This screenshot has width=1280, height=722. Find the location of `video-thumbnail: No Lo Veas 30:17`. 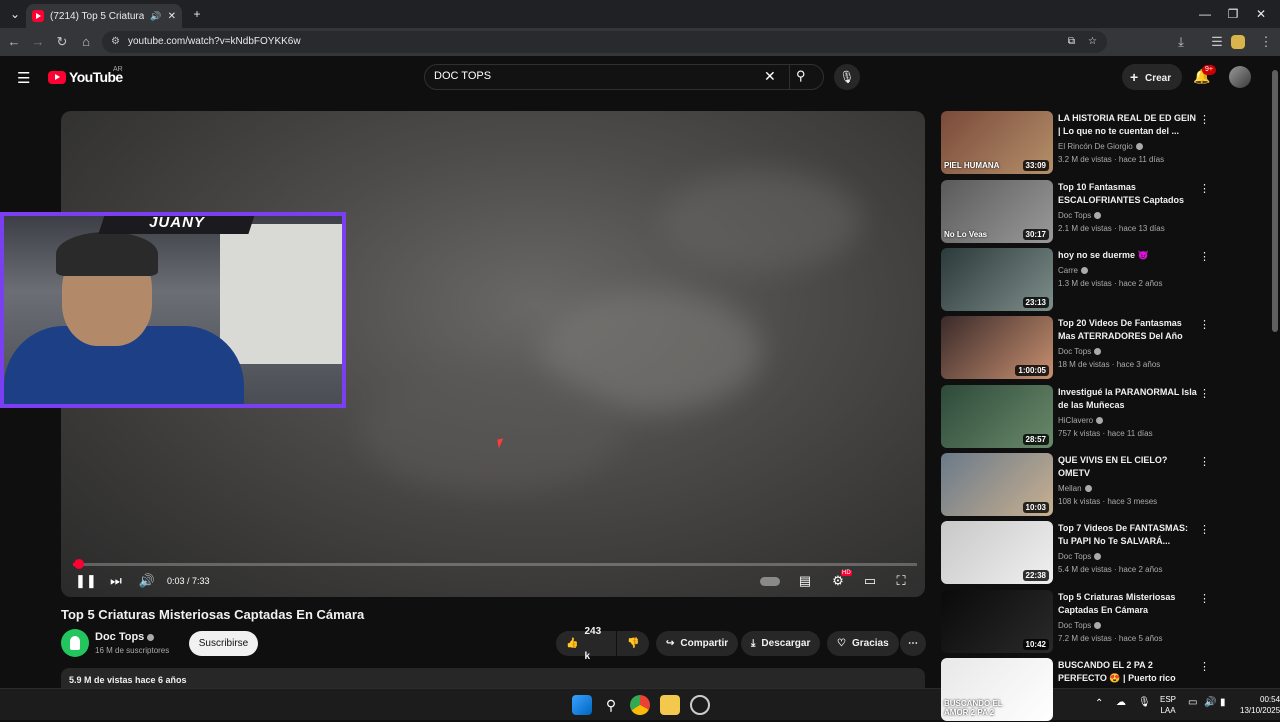

video-thumbnail: No Lo Veas 30:17 is located at coordinates (997, 211).